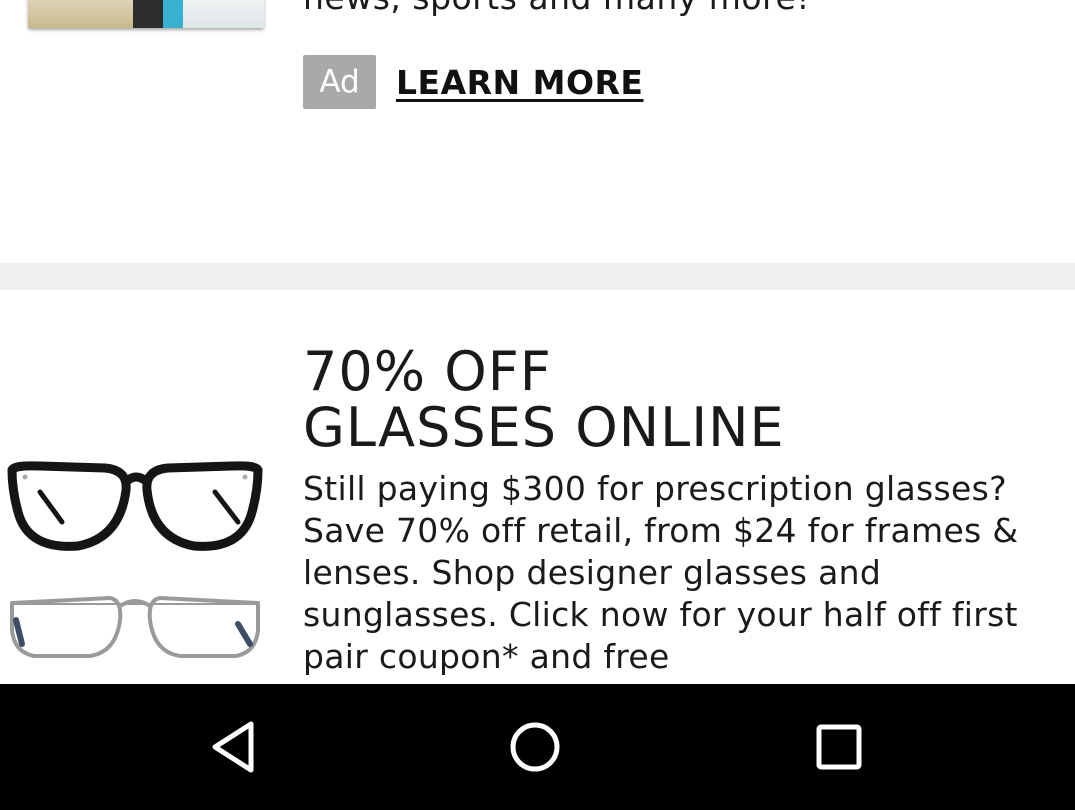  What do you see at coordinates (839, 747) in the screenshot?
I see `recents-square-icon` at bounding box center [839, 747].